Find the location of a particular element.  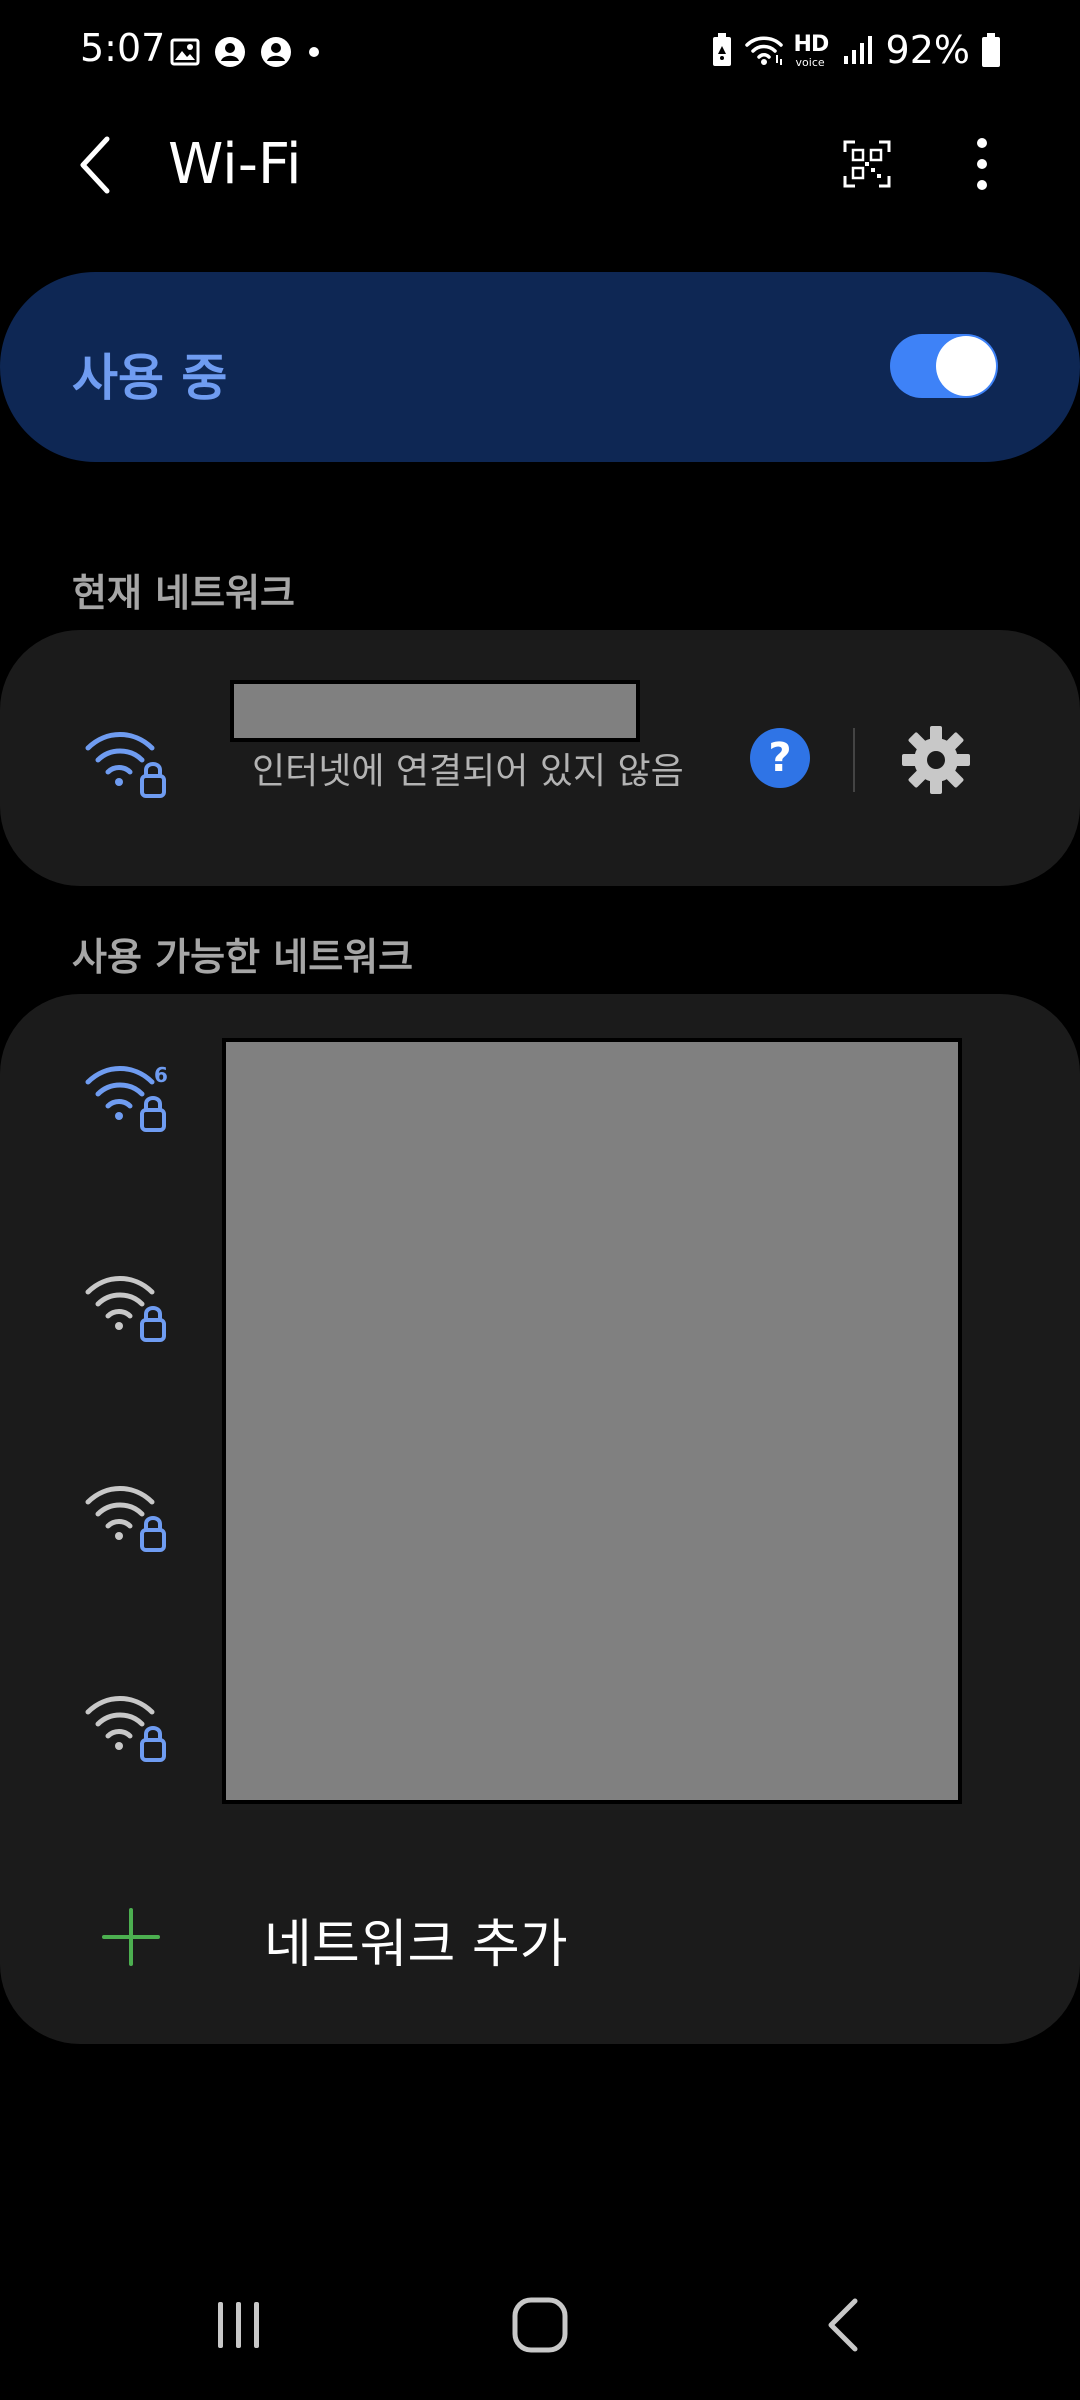

system-status-icons: HD voice 92% is located at coordinates (856, 50).